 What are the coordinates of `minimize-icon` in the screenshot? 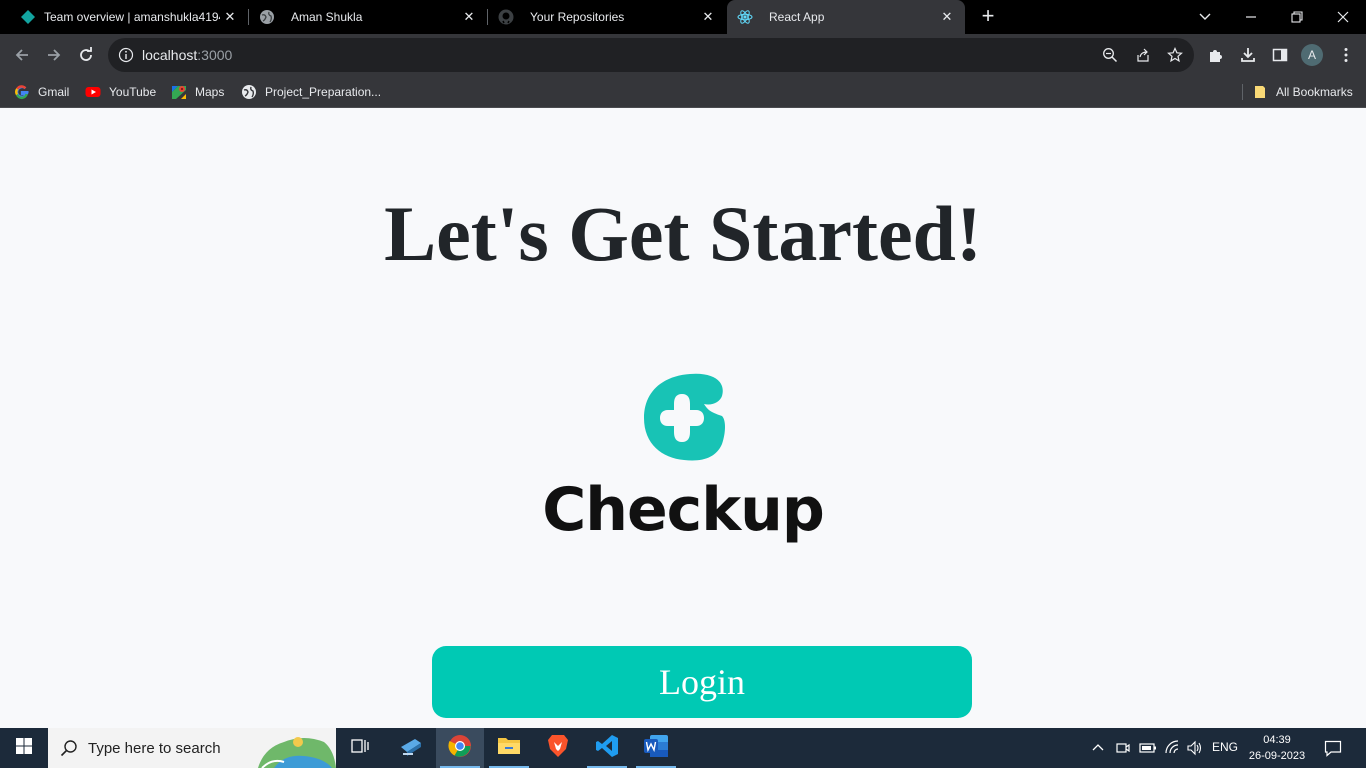 It's located at (1251, 17).